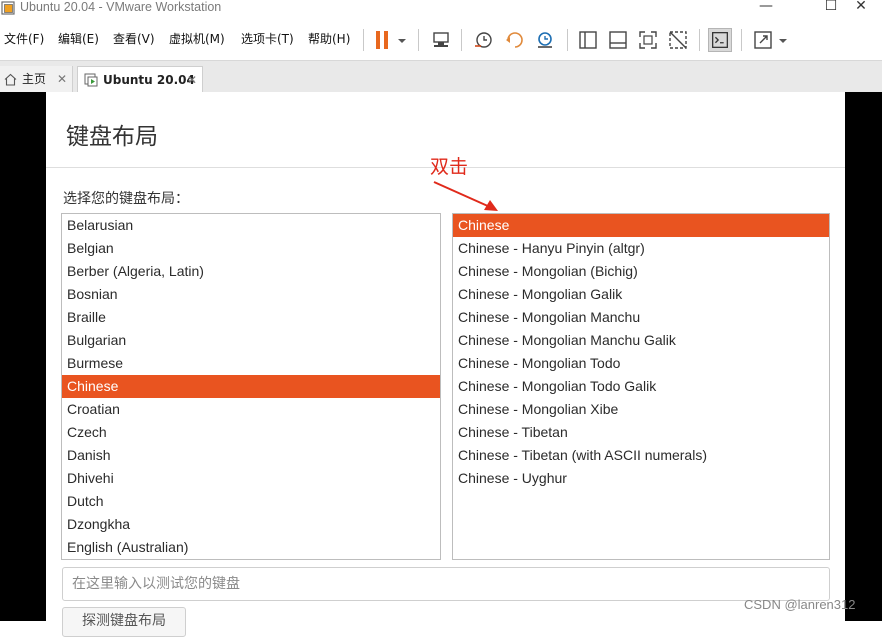 Image resolution: width=882 pixels, height=637 pixels. What do you see at coordinates (149, 80) in the screenshot?
I see `tab-ubuntu-label: Ubuntu 20.04` at bounding box center [149, 80].